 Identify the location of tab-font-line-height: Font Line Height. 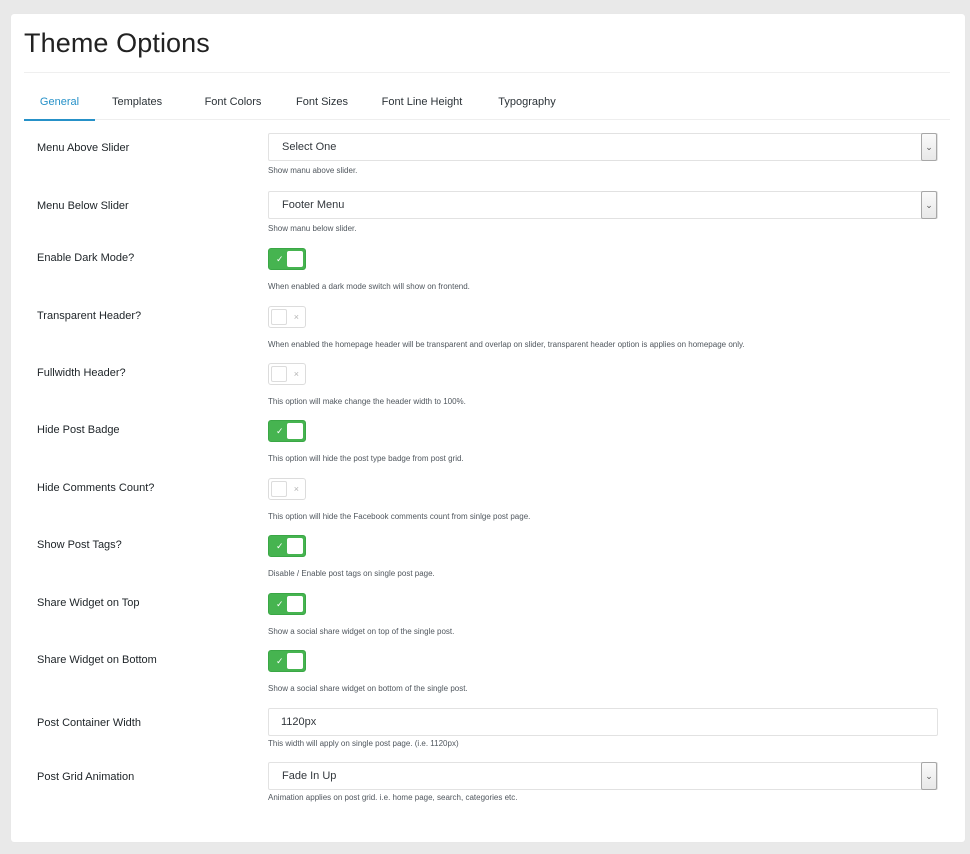
(422, 102).